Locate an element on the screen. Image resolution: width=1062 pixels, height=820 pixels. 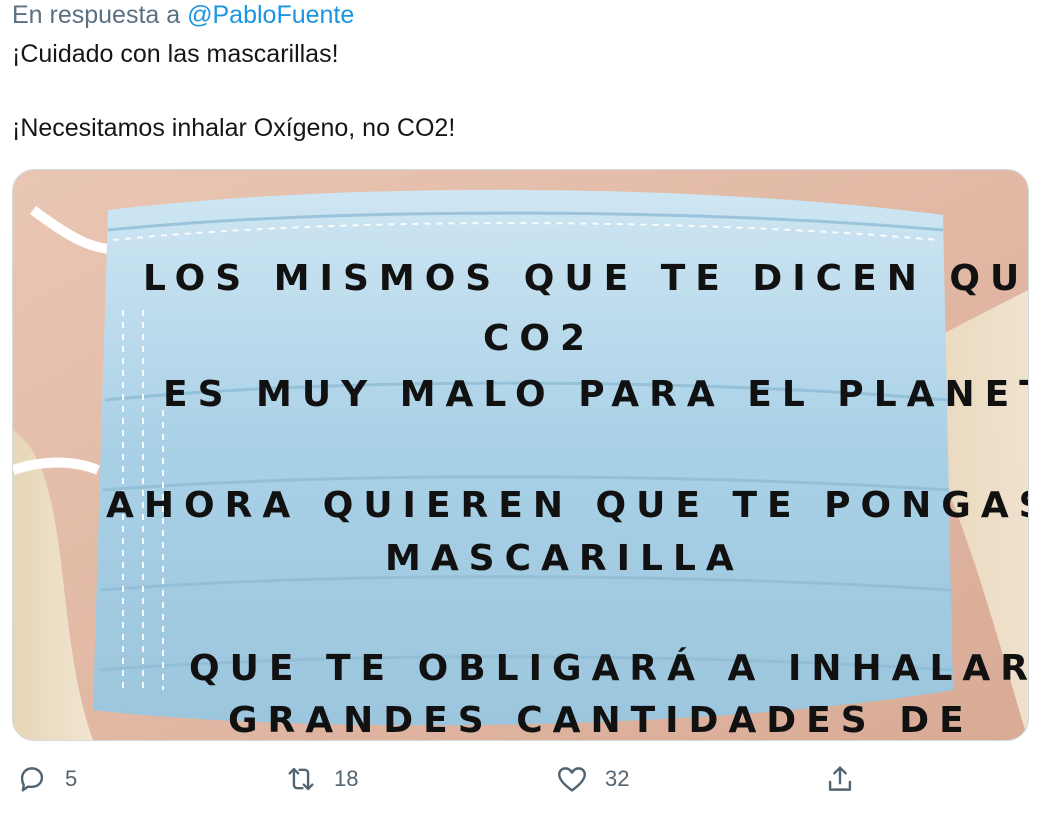
meme-line: QUE TE OBLIGARÁ A INHALAR is located at coordinates (609, 668).